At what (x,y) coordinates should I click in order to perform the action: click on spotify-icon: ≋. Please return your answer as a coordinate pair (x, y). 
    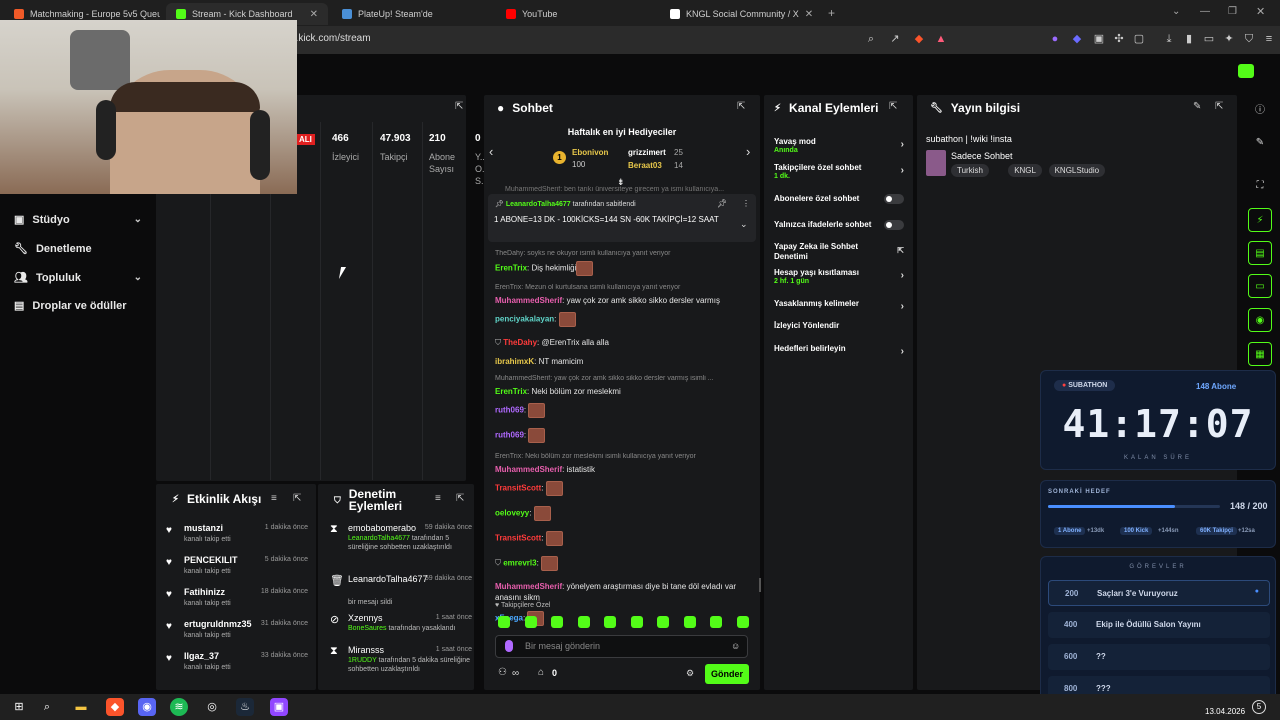
    Looking at the image, I should click on (179, 707).